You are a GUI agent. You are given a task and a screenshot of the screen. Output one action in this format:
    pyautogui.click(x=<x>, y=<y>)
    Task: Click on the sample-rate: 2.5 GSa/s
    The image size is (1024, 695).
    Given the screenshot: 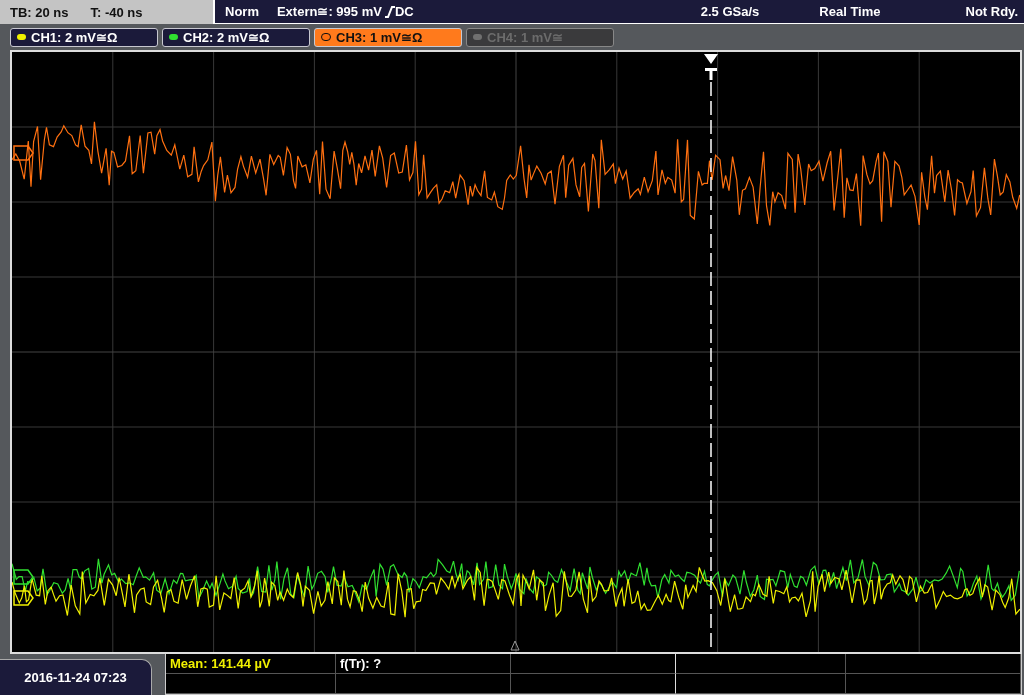 What is the action you would take?
    pyautogui.click(x=730, y=11)
    